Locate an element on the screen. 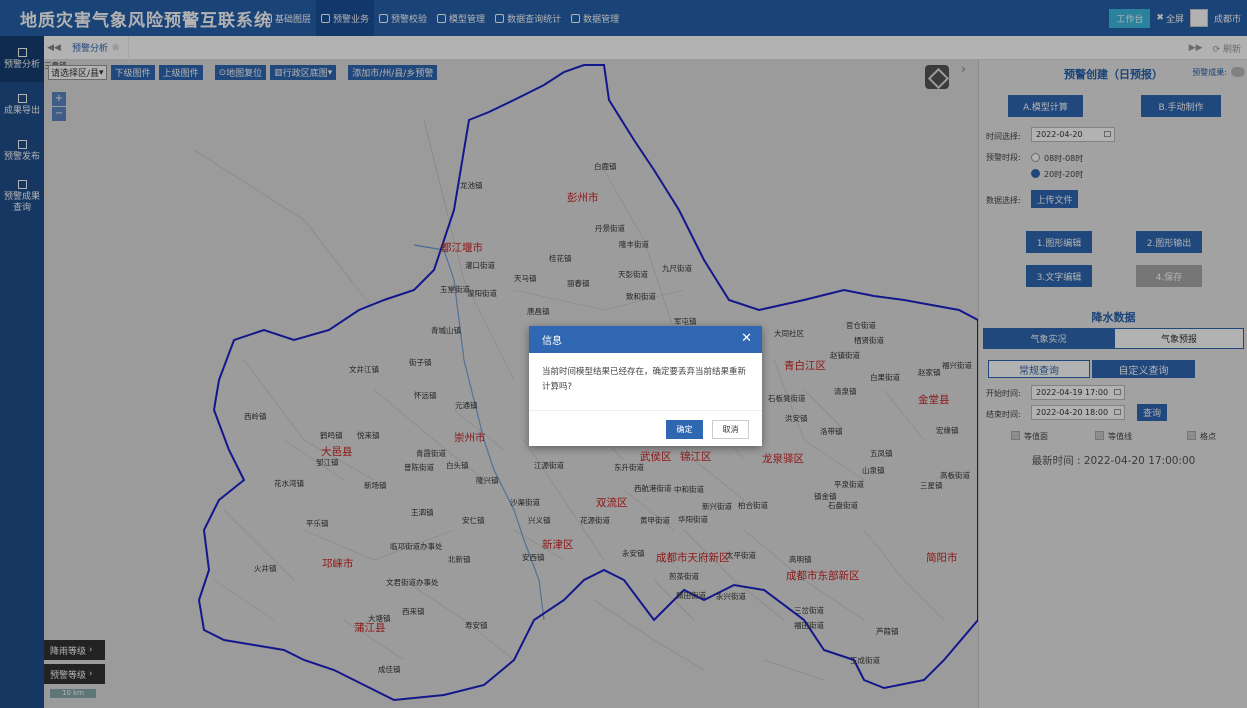 The image size is (1247, 708). dialog-title: 信息 is located at coordinates (552, 341).